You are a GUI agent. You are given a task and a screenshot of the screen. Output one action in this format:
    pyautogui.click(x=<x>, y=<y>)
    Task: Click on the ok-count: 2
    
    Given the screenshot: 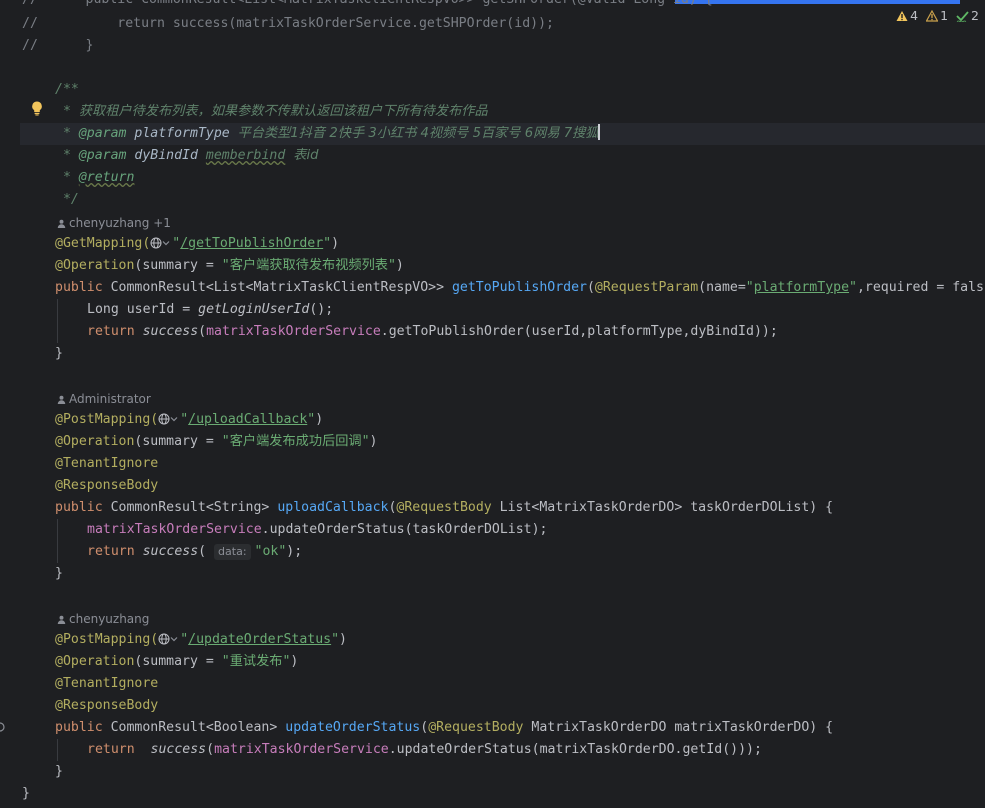 What is the action you would take?
    pyautogui.click(x=967, y=15)
    